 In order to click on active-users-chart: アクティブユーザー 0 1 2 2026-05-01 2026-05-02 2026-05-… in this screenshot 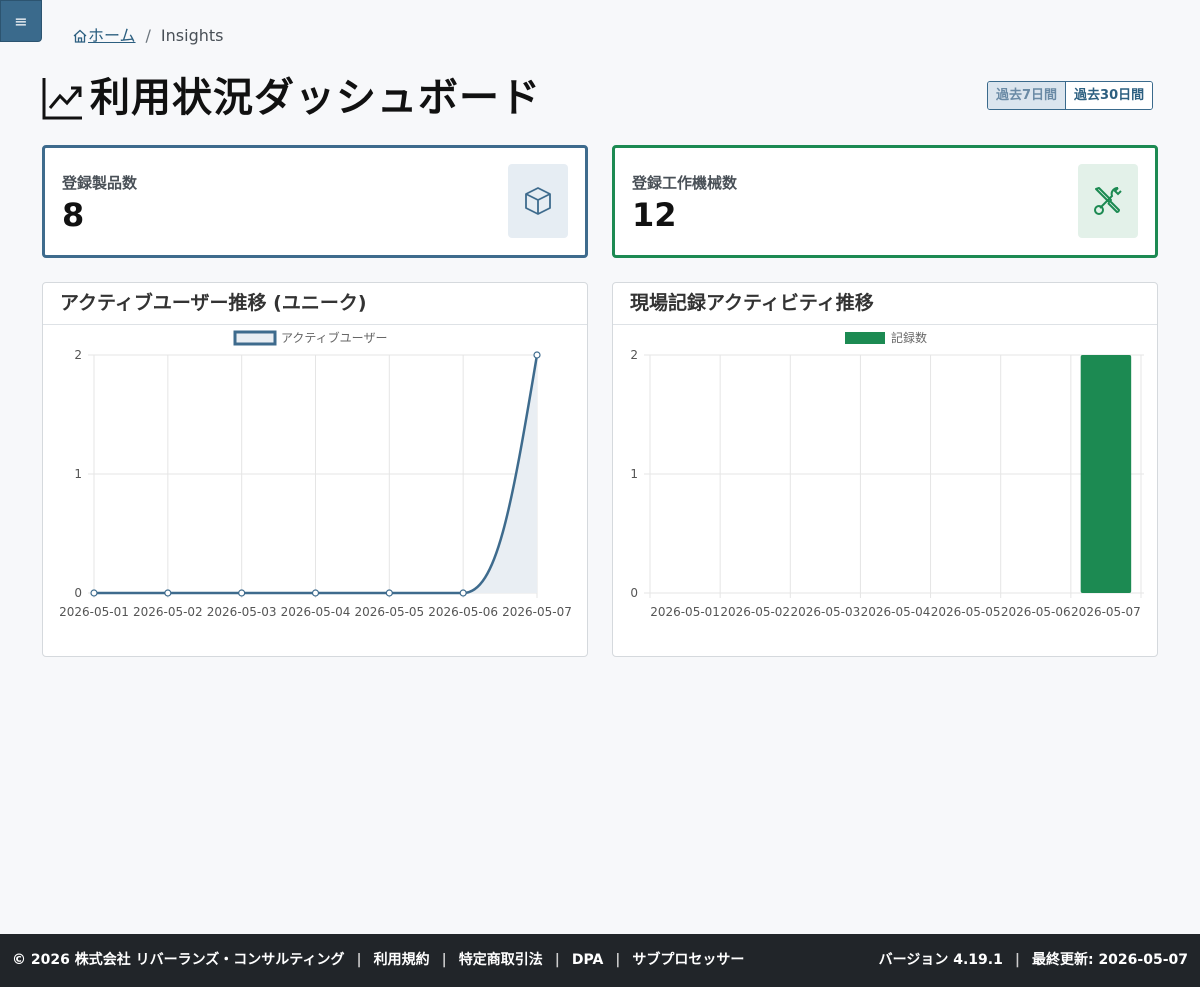, I will do `click(315, 474)`.